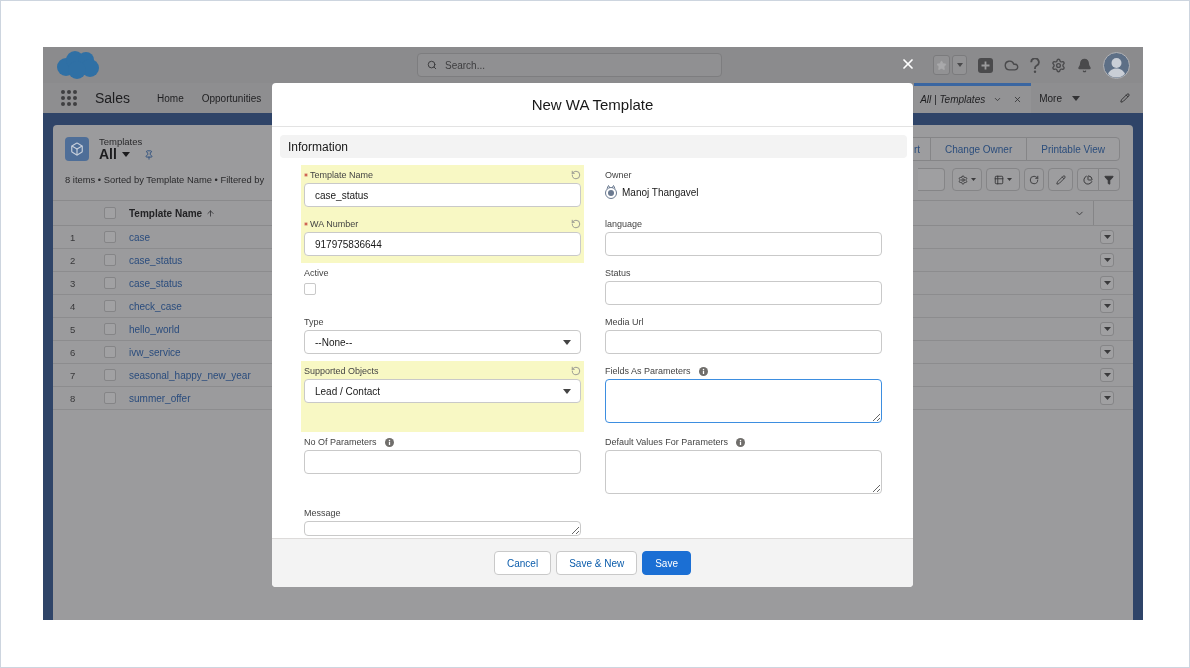 This screenshot has height=668, width=1190. Describe the element at coordinates (72, 352) in the screenshot. I see `row-number: 6` at that location.